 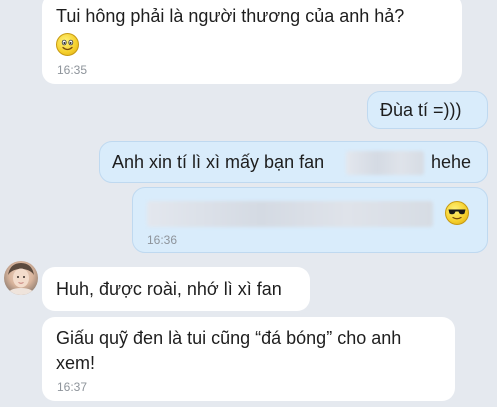 I want to click on outgoing-message-2: Anh xin tí lì xì mấy bạn fan hehe, so click(x=293, y=162).